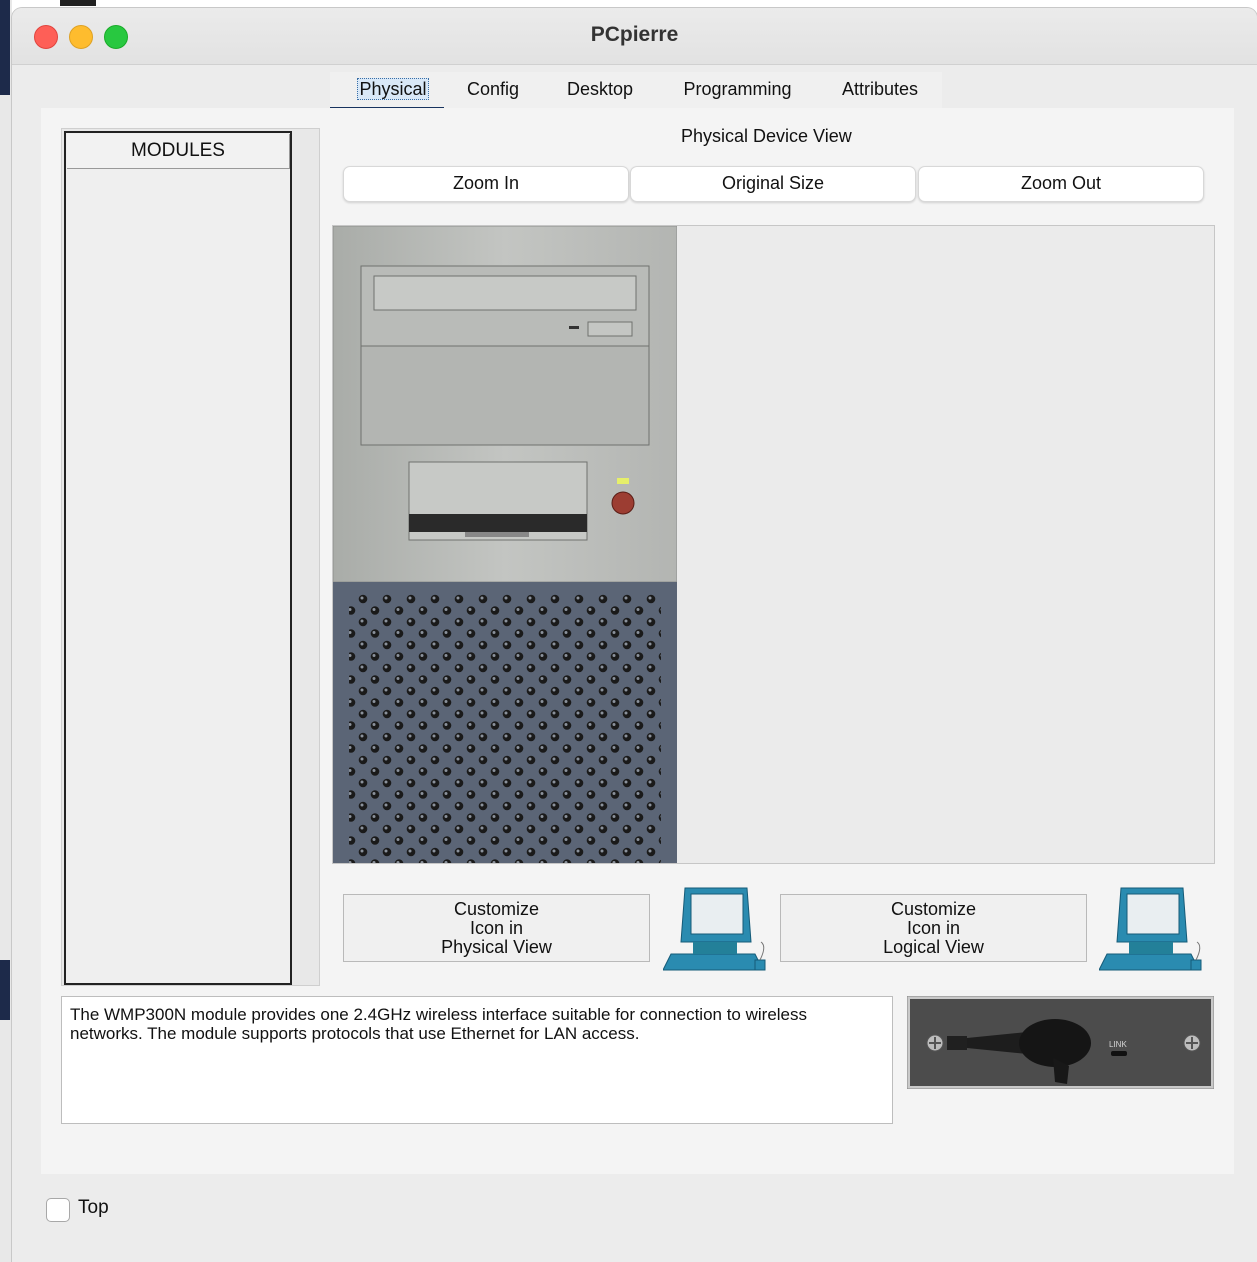  What do you see at coordinates (600, 90) in the screenshot?
I see `tab-desktop: Desktop` at bounding box center [600, 90].